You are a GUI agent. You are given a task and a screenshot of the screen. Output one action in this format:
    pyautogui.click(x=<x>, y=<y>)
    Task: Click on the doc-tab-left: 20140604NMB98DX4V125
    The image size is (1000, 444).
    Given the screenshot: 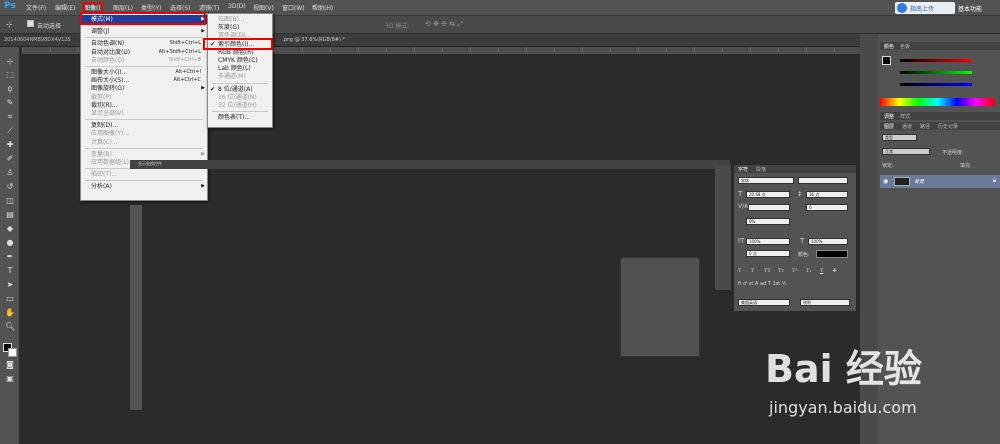 What is the action you would take?
    pyautogui.click(x=37, y=40)
    